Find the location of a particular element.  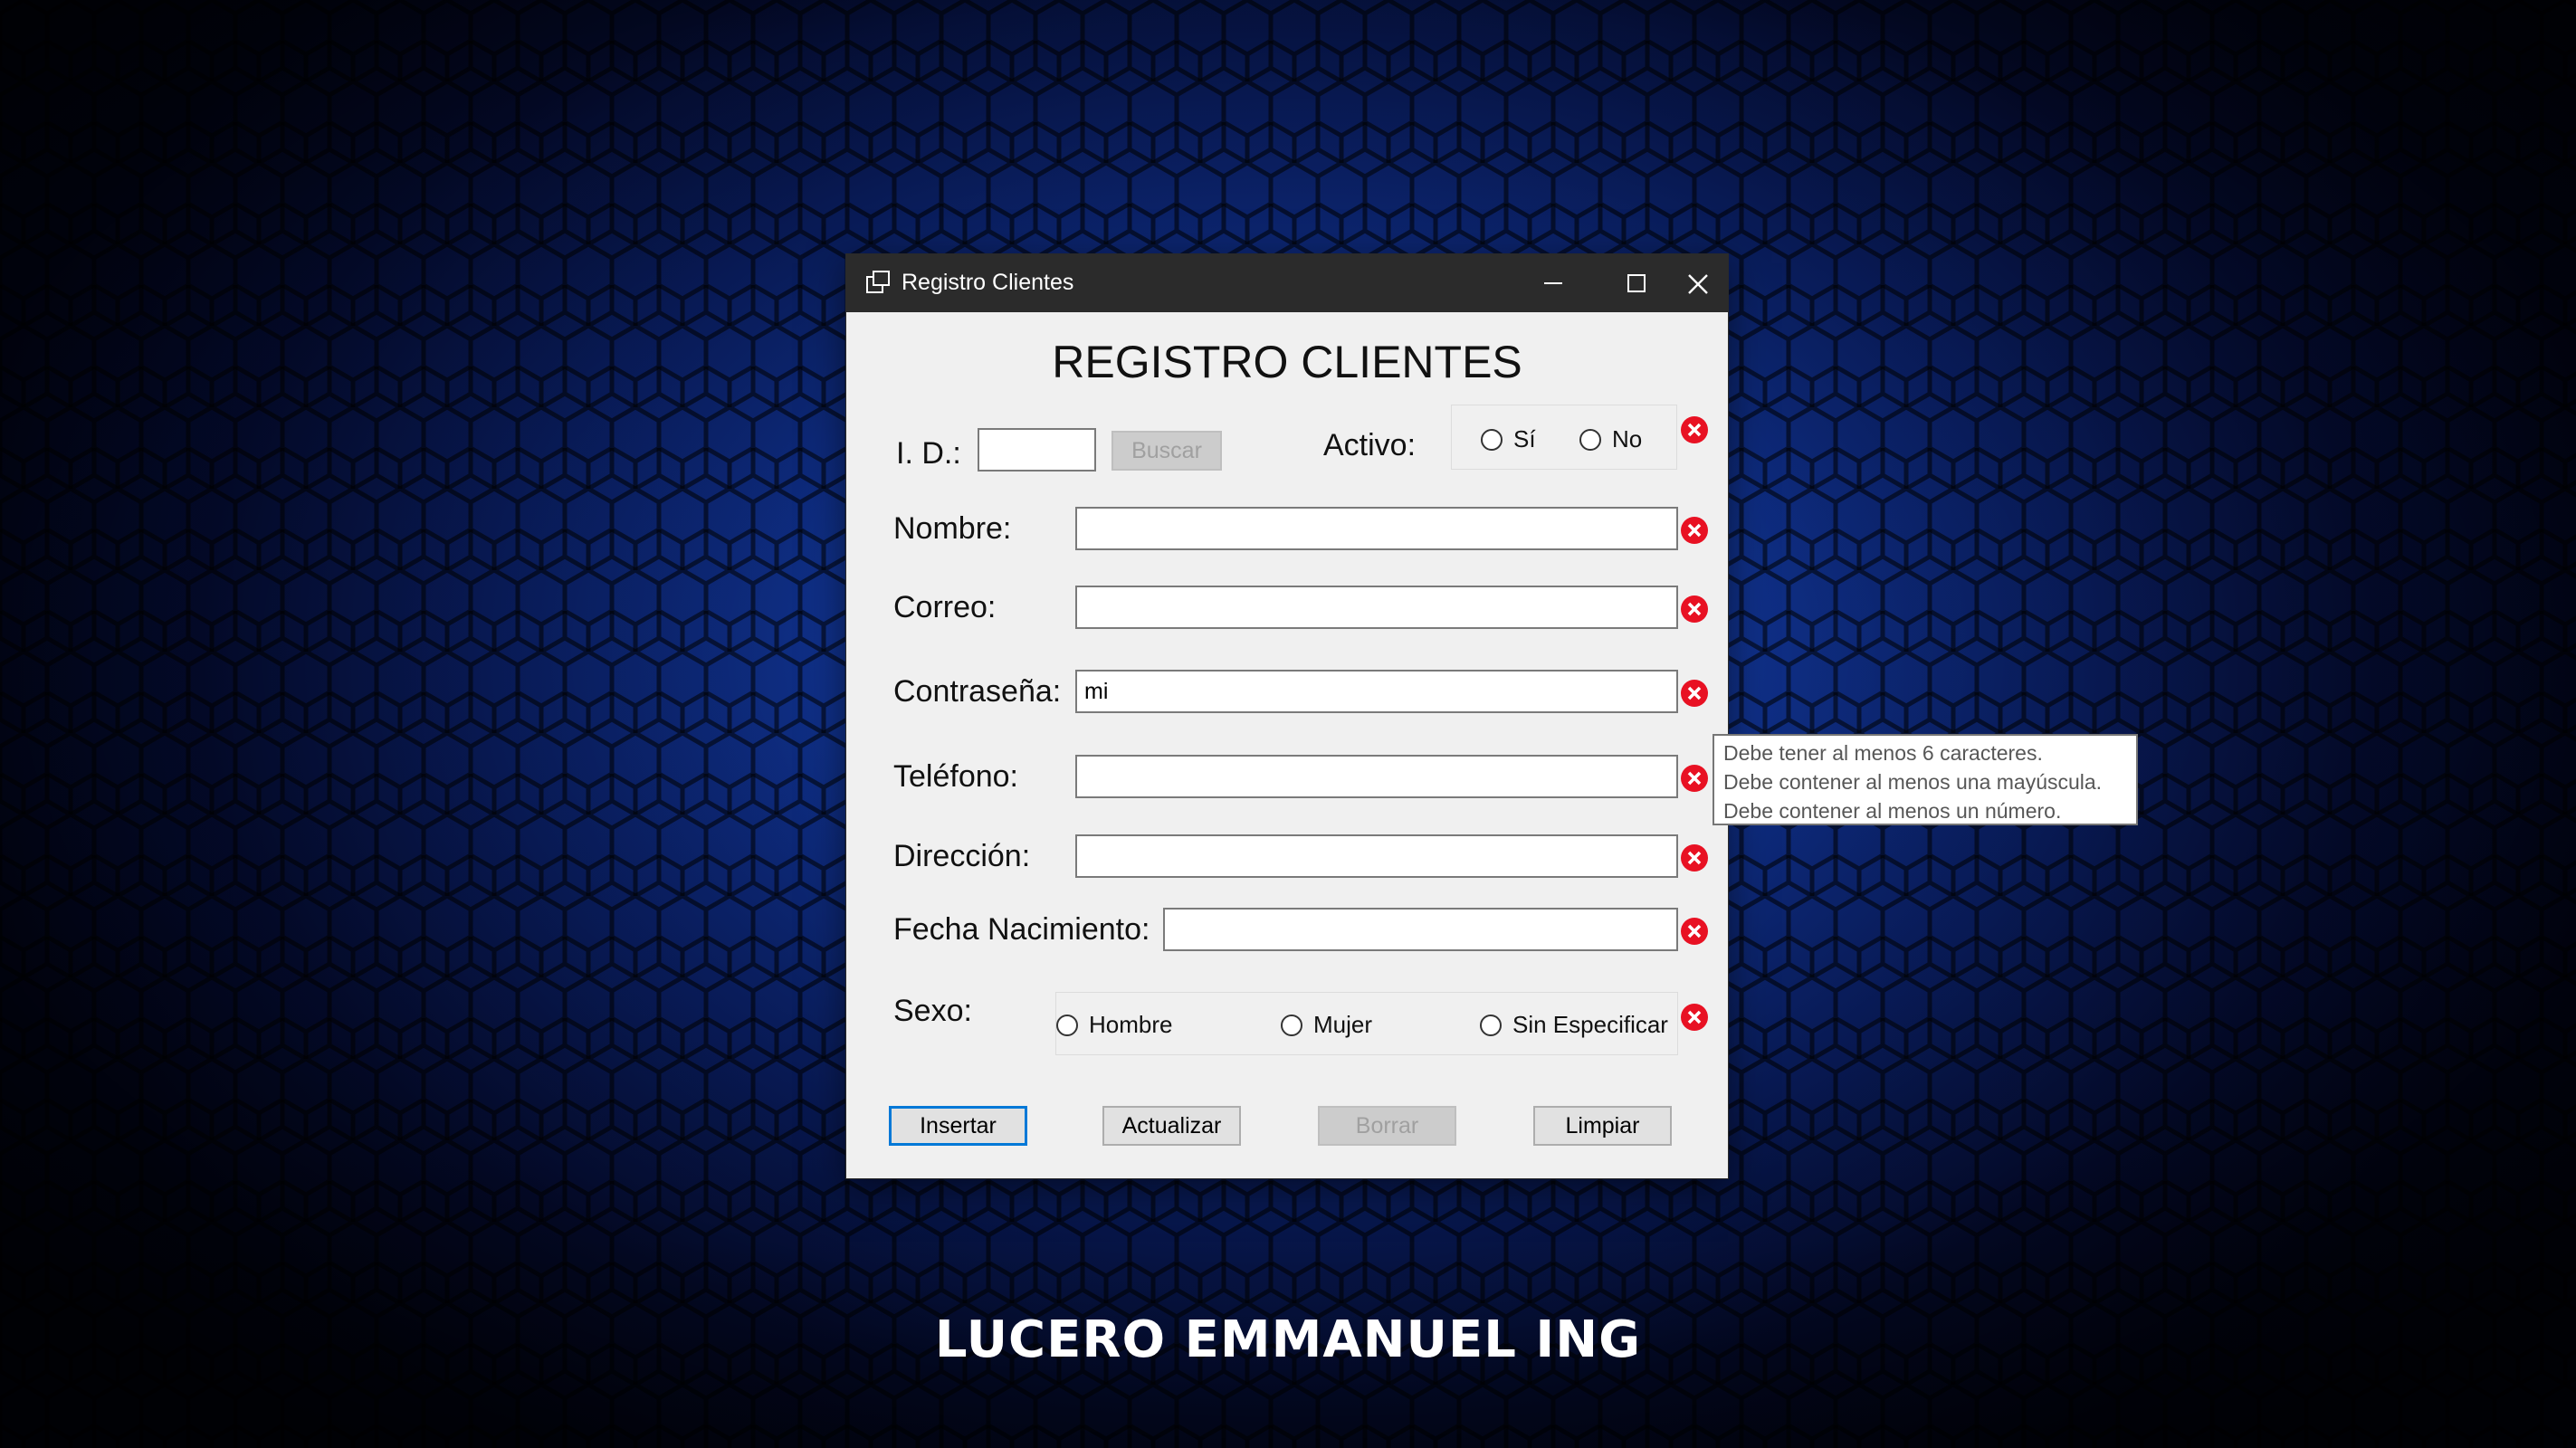

tooltip-line: Debe tener al menos 6 caracteres. is located at coordinates (1883, 753).